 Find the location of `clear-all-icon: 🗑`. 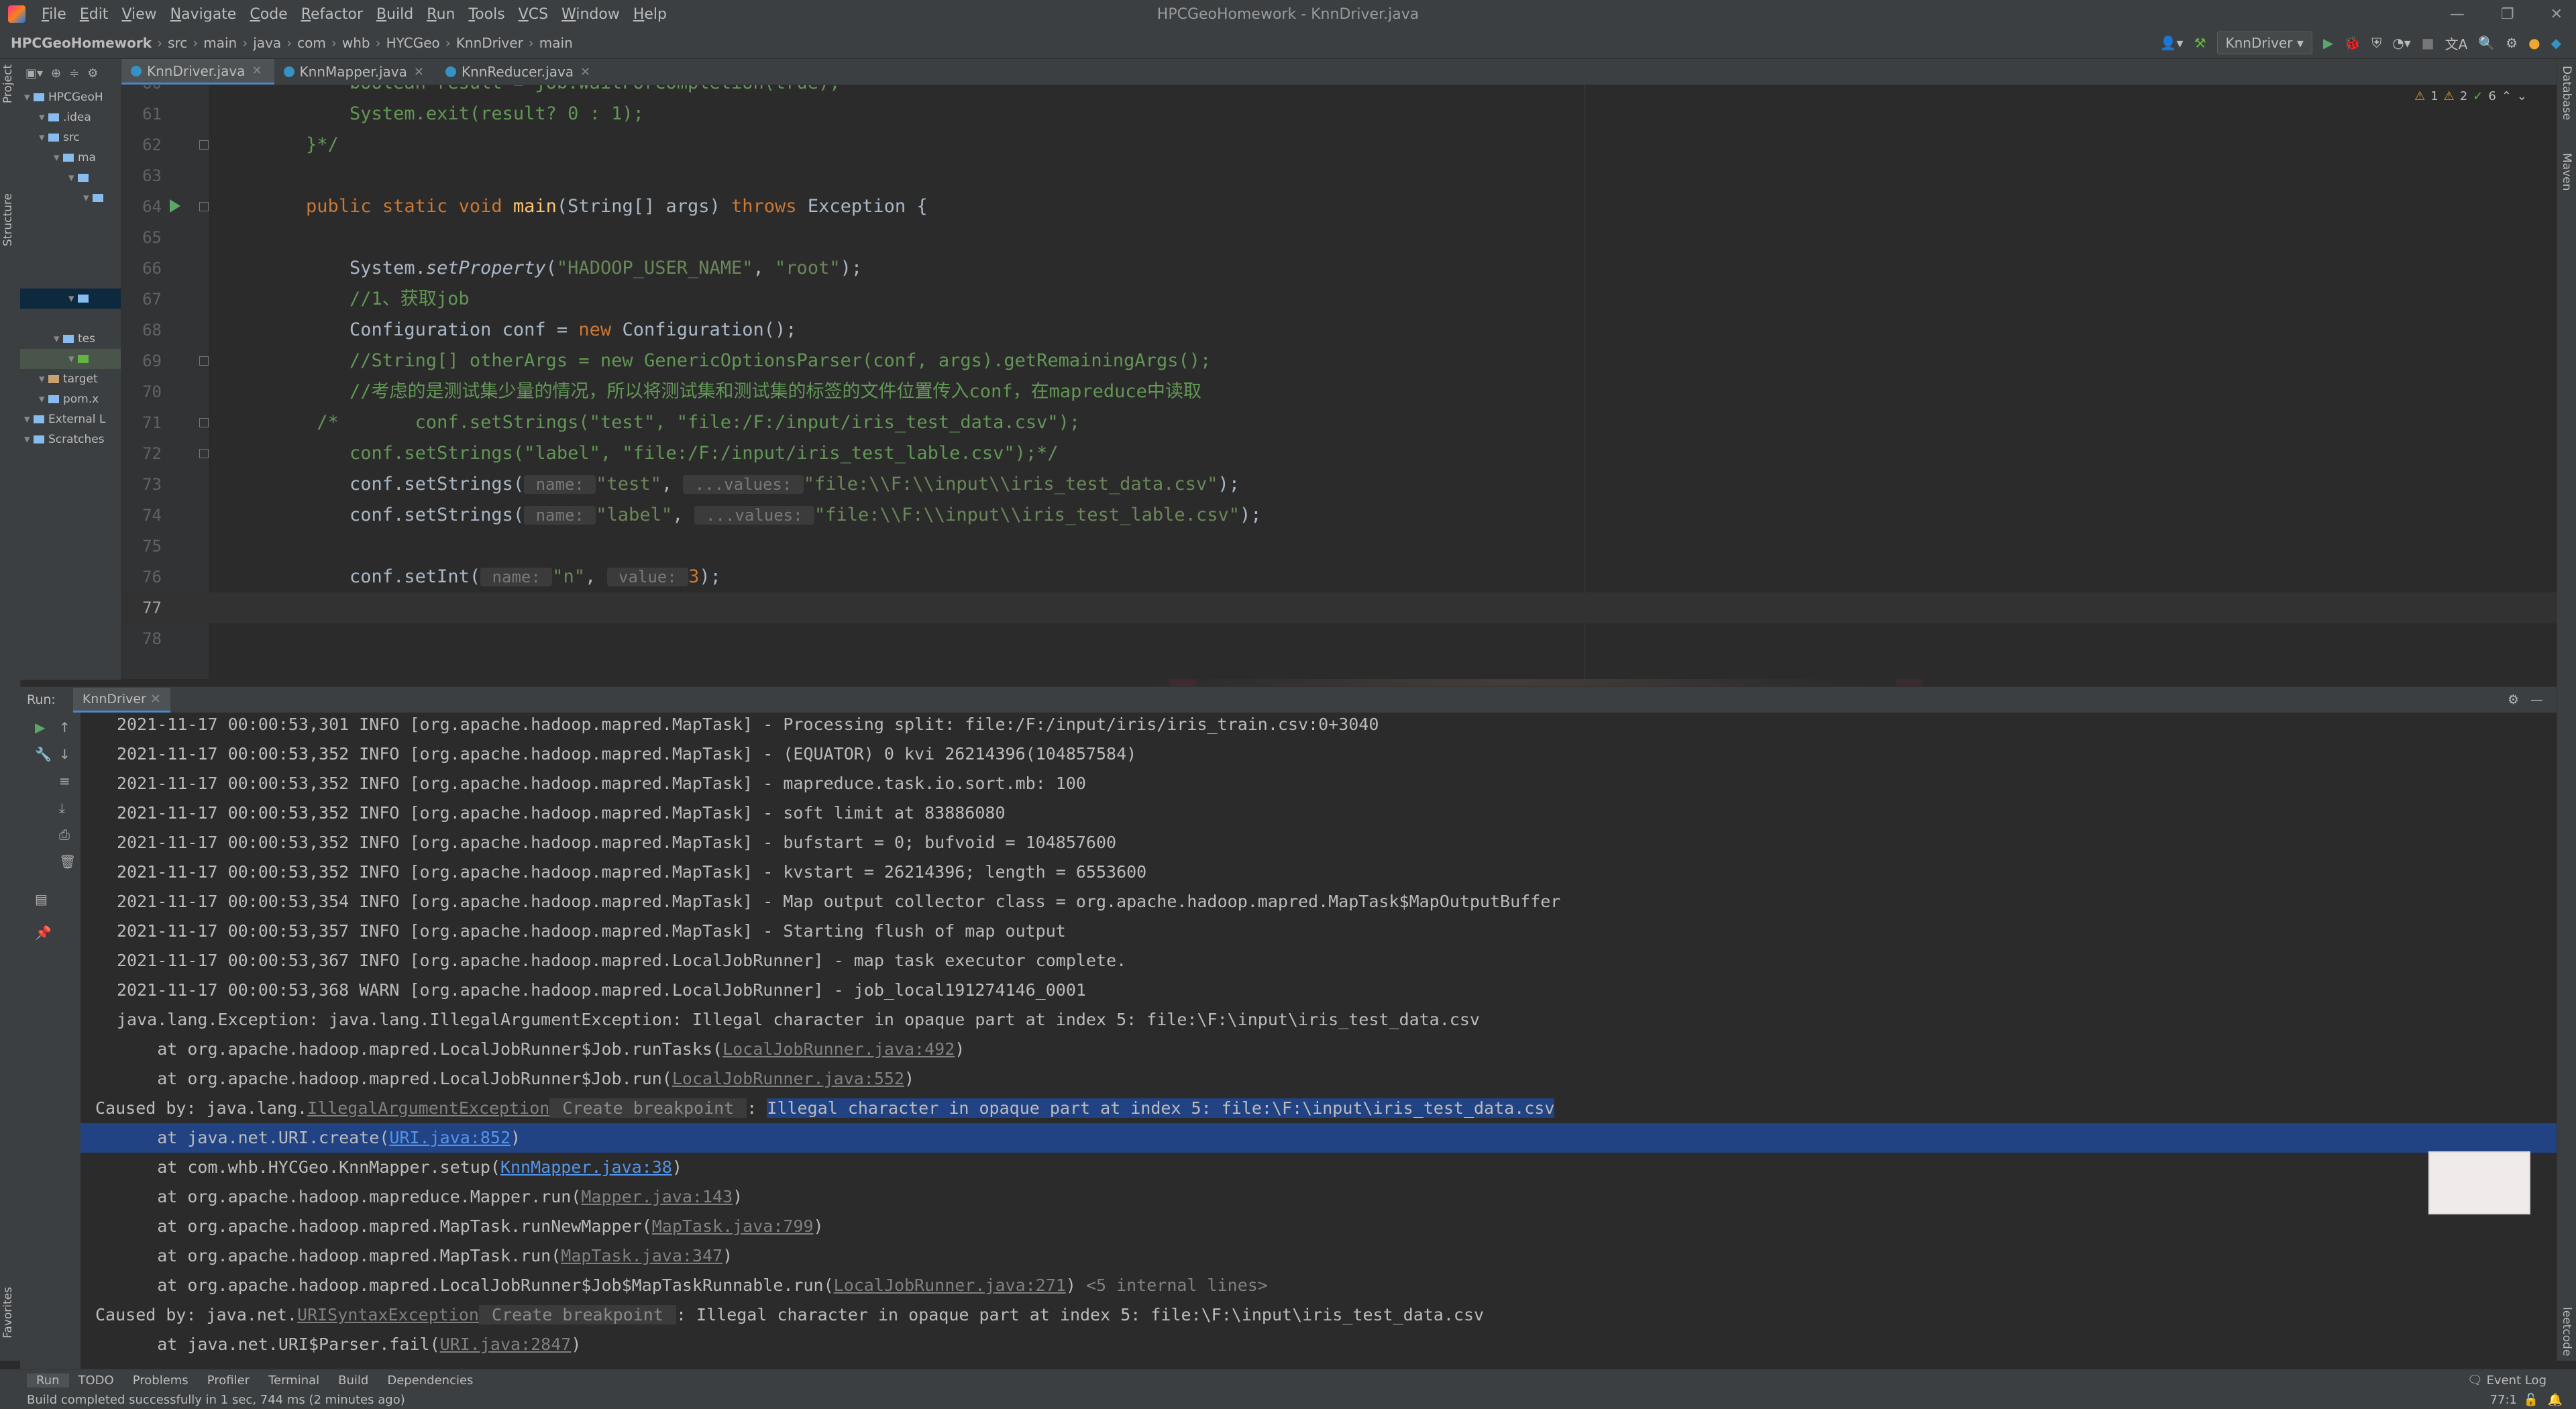

clear-all-icon: 🗑 is located at coordinates (67, 861).